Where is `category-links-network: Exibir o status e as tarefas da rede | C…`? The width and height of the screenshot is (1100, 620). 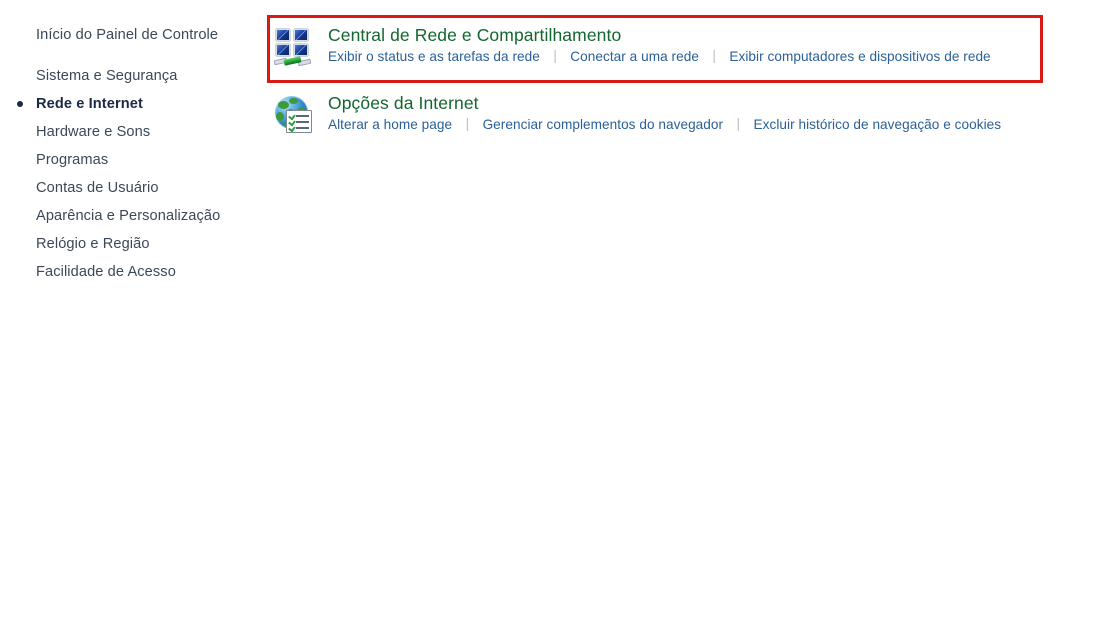
category-links-network: Exibir o status e as tarefas da rede | C… is located at coordinates (659, 57).